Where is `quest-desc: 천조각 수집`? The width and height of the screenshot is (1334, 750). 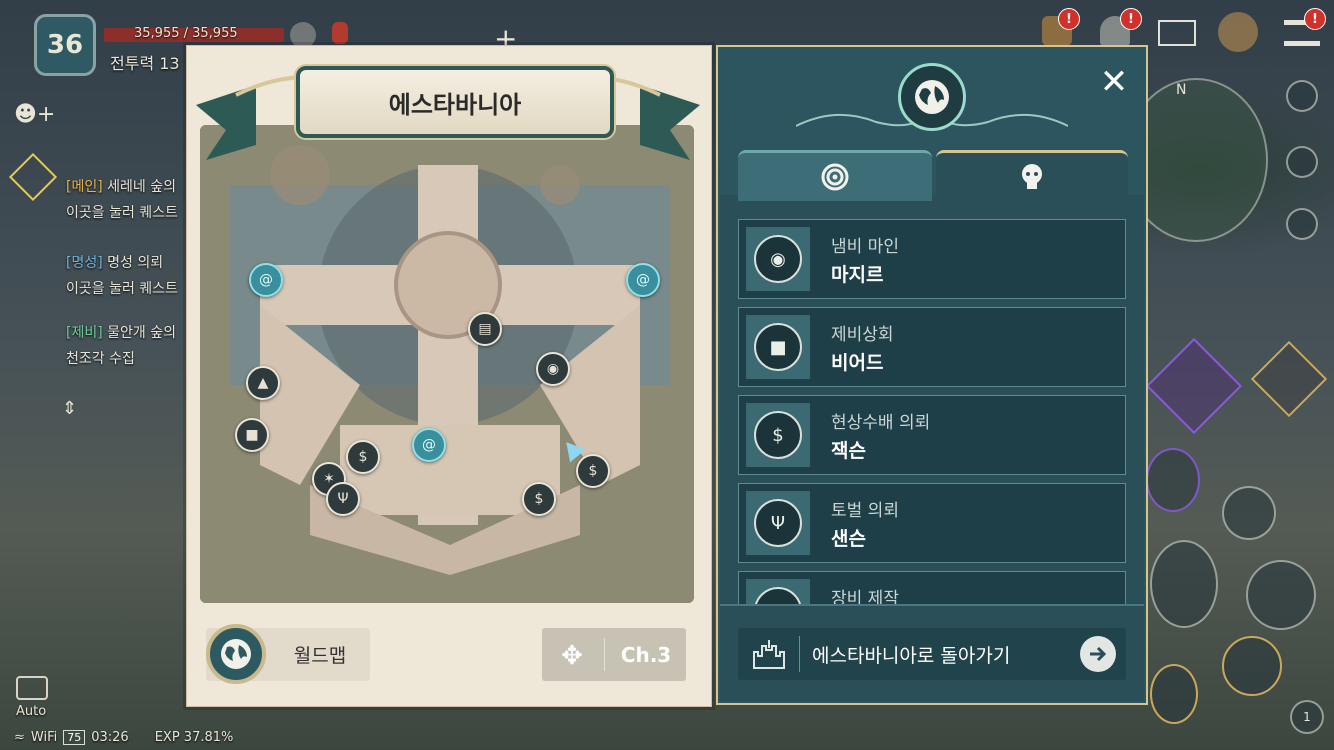
quest-desc: 천조각 수집 is located at coordinates (100, 359).